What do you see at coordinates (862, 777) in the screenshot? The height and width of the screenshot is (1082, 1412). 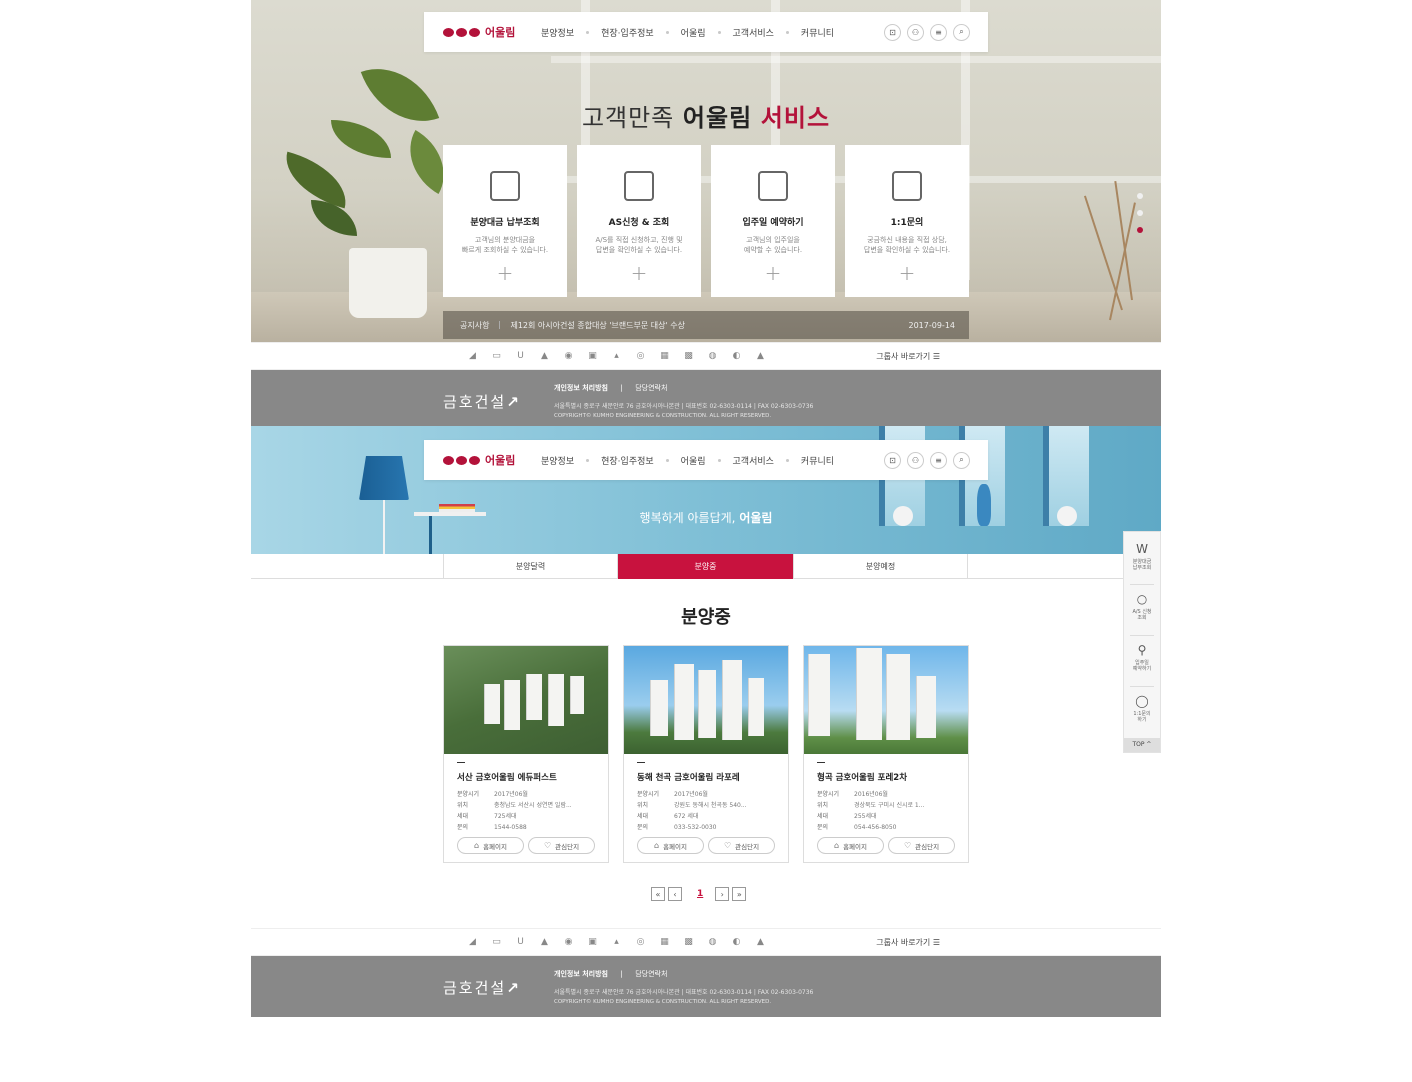 I see `project-name: 형곡 금호어울림 포레2차` at bounding box center [862, 777].